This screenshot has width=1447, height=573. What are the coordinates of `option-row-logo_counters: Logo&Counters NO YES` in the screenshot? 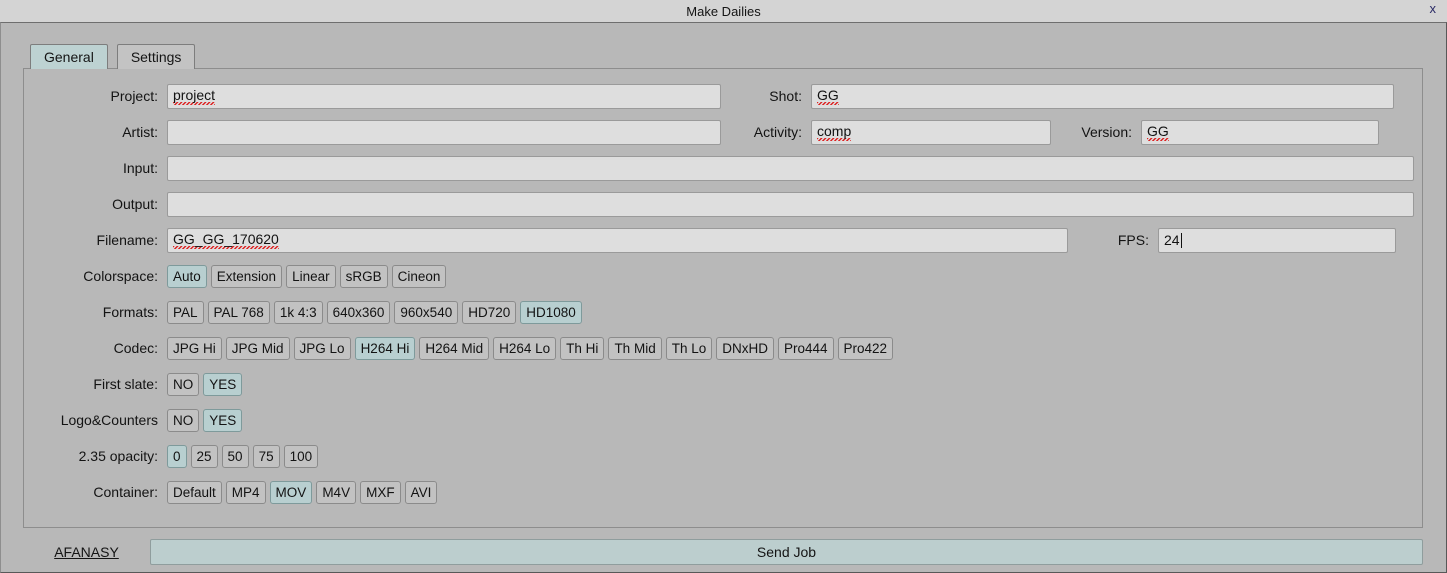 It's located at (723, 420).